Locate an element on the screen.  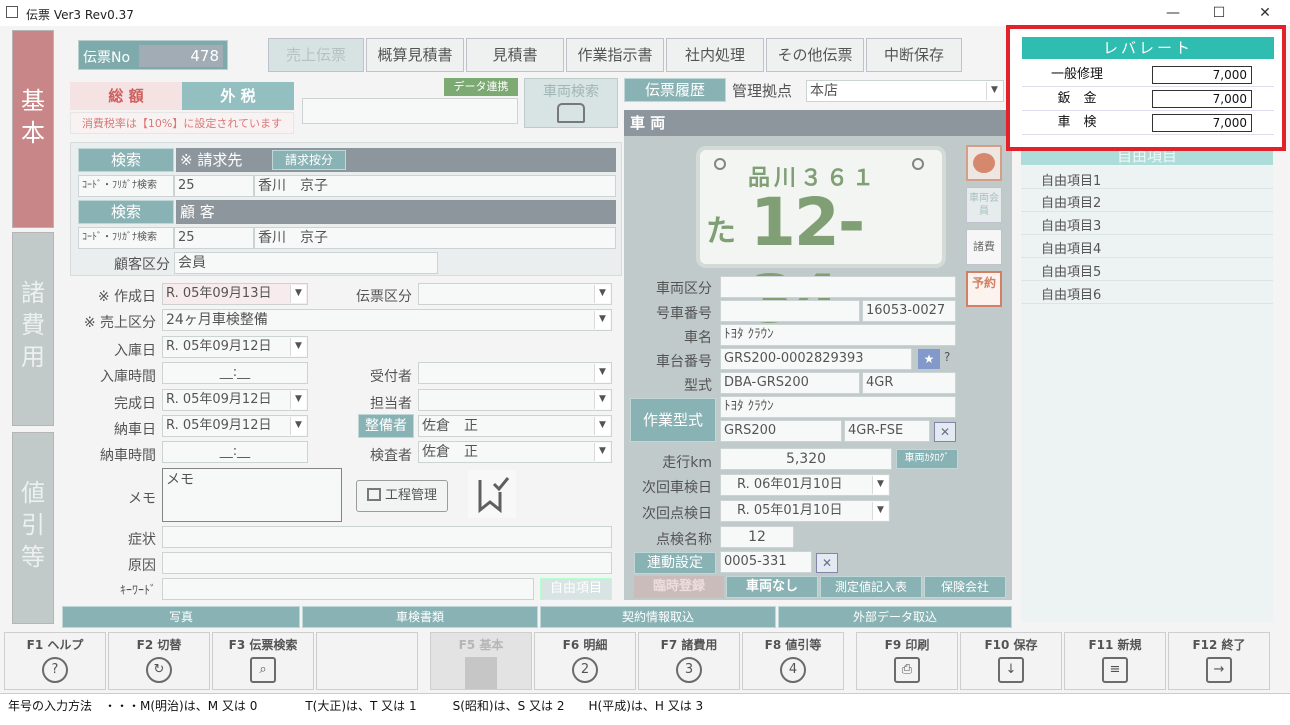
sidebar-tab-expenses: 諸費用 is located at coordinates (33, 329).